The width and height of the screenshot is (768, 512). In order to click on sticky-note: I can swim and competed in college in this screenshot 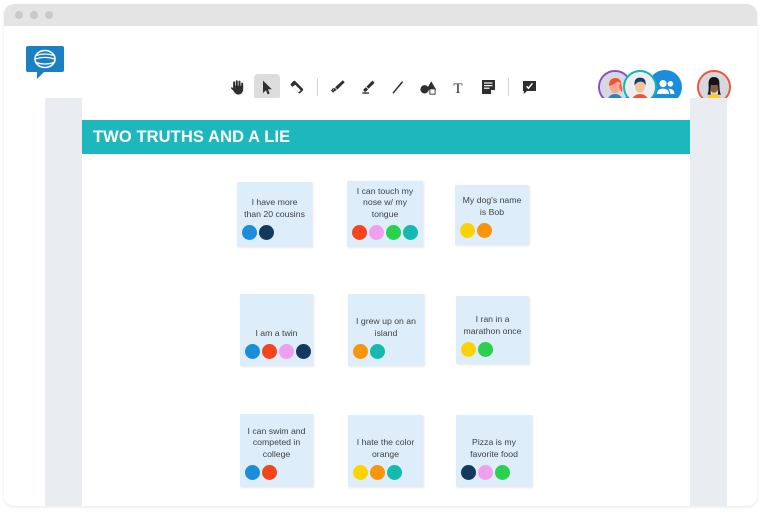, I will do `click(276, 450)`.